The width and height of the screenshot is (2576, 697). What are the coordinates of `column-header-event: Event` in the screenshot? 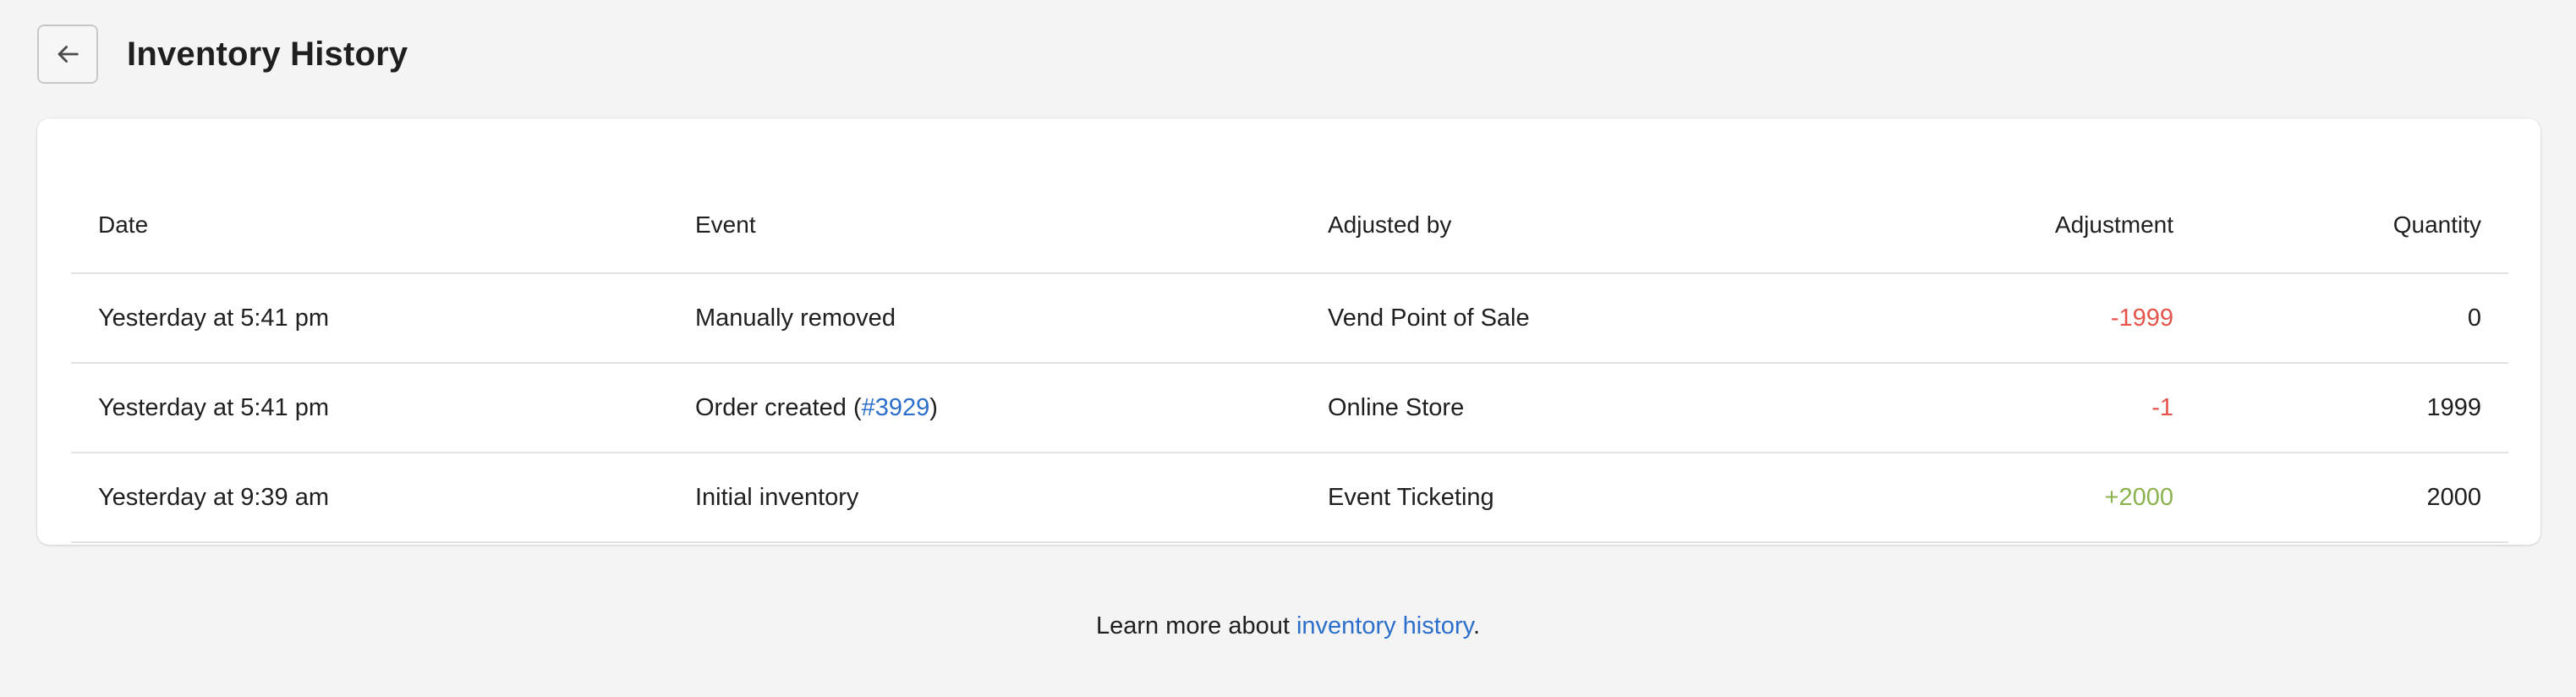 It's located at (725, 224).